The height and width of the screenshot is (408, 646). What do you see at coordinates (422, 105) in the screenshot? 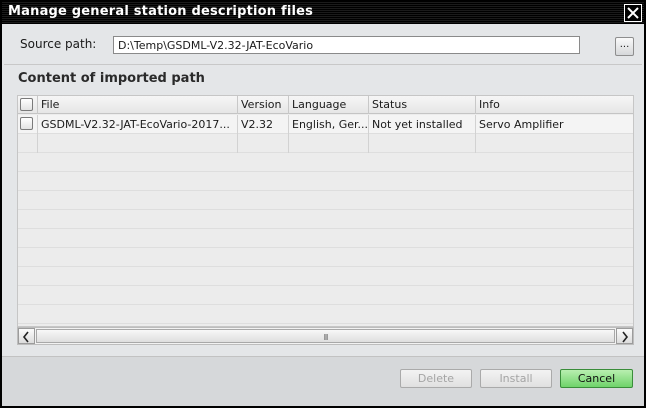
I see `column-header-status: Status` at bounding box center [422, 105].